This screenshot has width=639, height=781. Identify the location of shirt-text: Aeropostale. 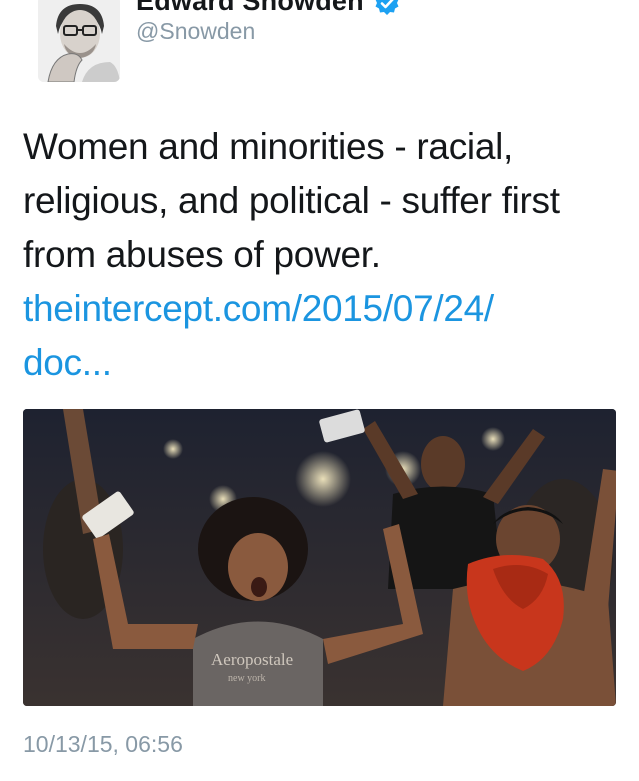
(252, 659).